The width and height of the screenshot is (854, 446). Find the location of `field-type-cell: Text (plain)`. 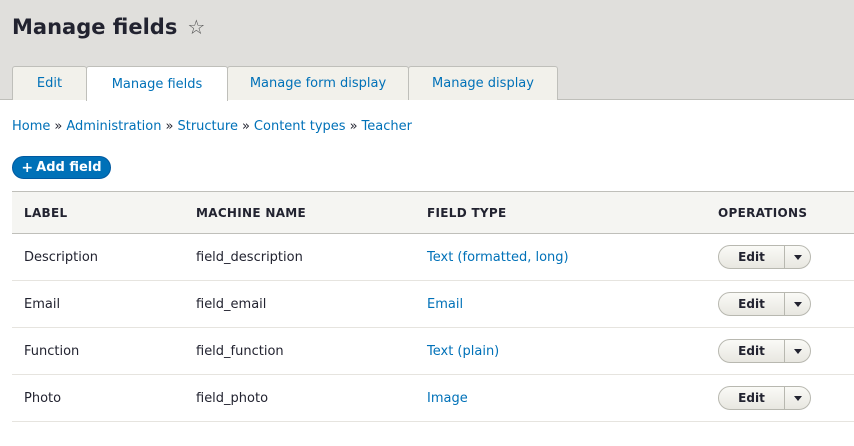

field-type-cell: Text (plain) is located at coordinates (560, 351).